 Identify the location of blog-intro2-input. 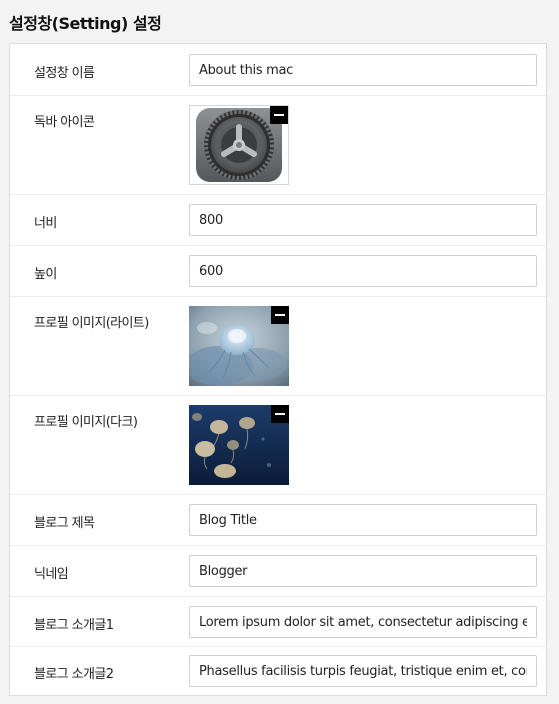
(363, 671).